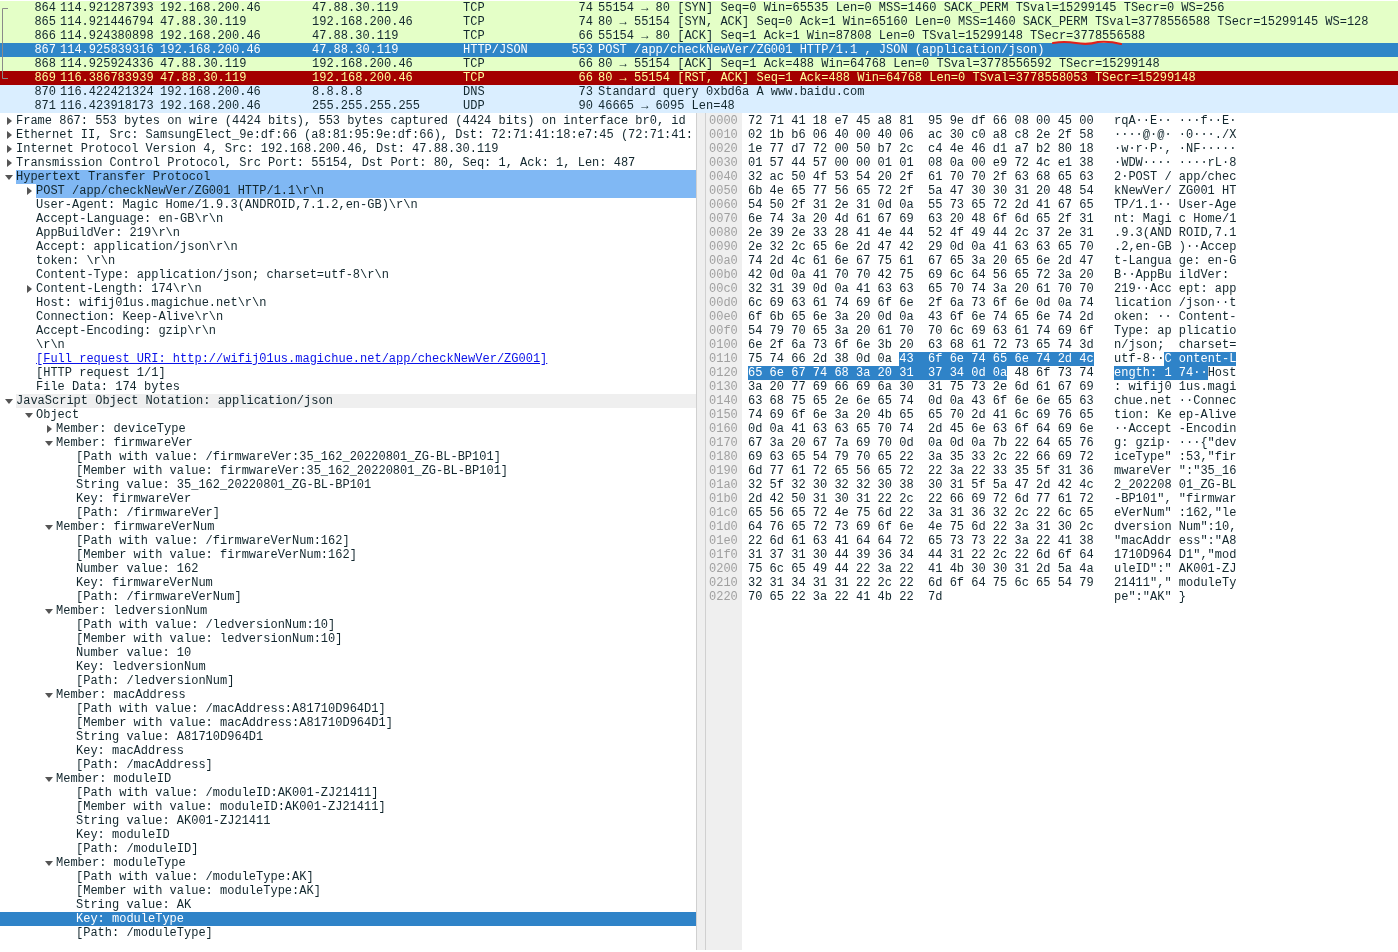 This screenshot has height=952, width=1398. I want to click on tree-item: [Member with value: firmwareVerNum:162], so click(348, 555).